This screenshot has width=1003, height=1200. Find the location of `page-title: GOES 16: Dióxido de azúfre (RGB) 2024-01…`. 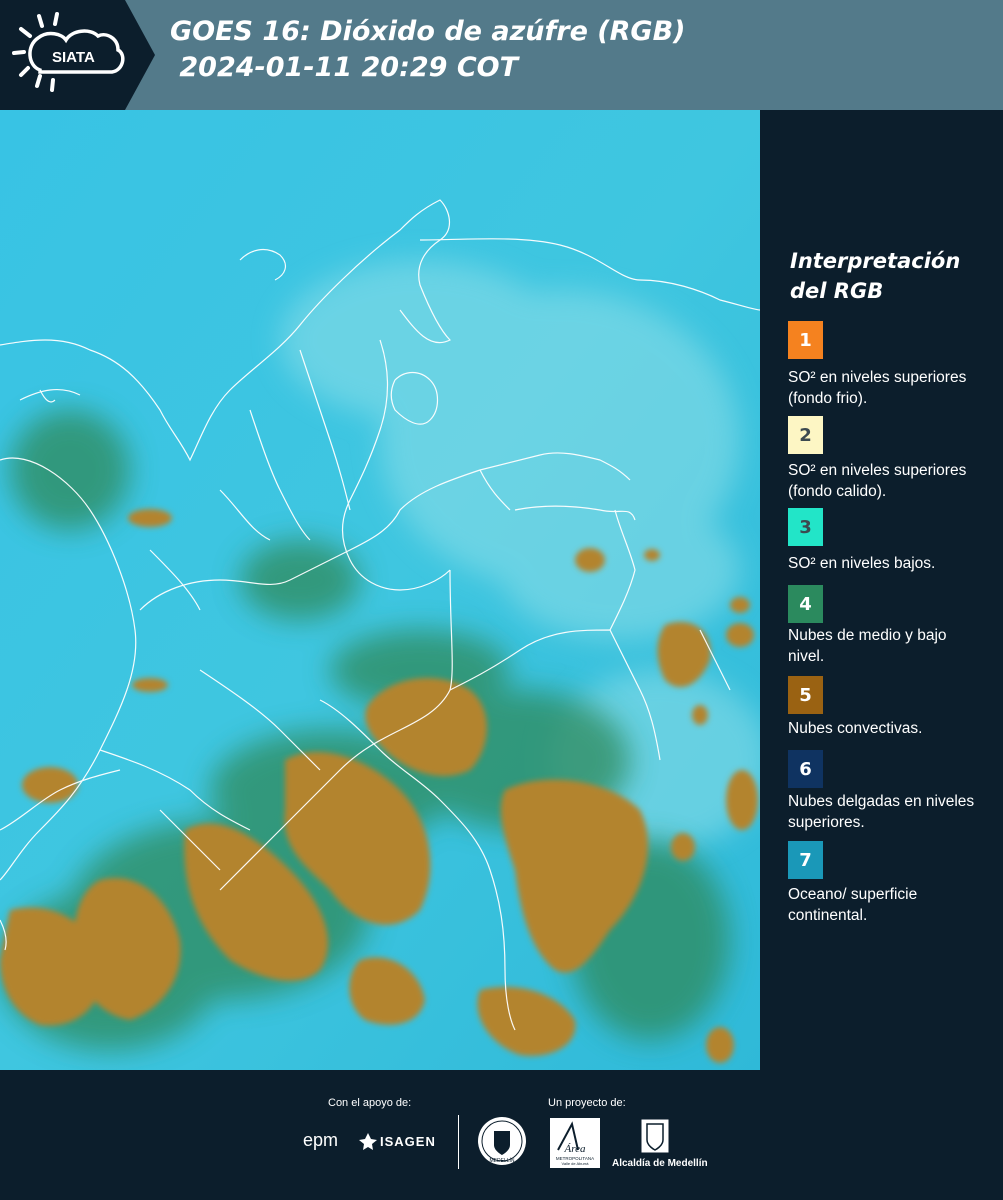

page-title: GOES 16: Dióxido de azúfre (RGB) 2024-01… is located at coordinates (428, 50).